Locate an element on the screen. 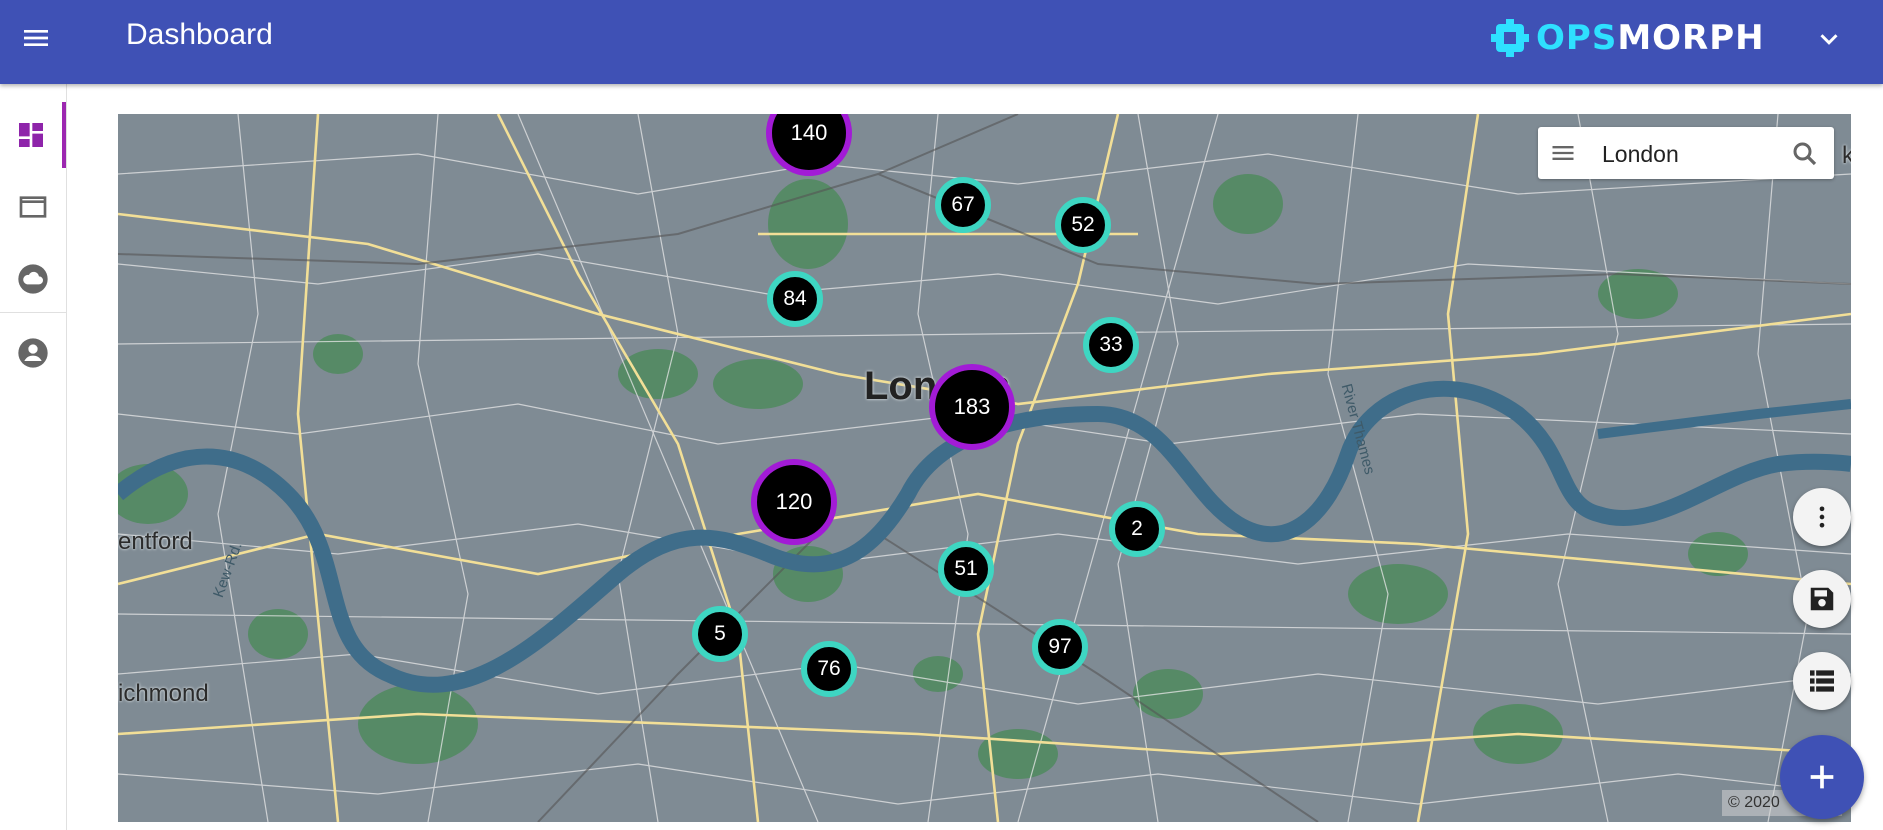 The height and width of the screenshot is (830, 1883). sidebar-item-windows is located at coordinates (33, 207).